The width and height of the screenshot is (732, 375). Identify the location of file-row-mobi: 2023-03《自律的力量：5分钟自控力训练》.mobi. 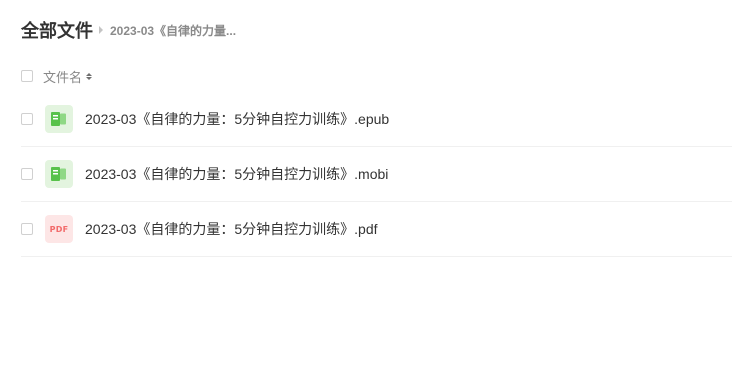
(376, 174).